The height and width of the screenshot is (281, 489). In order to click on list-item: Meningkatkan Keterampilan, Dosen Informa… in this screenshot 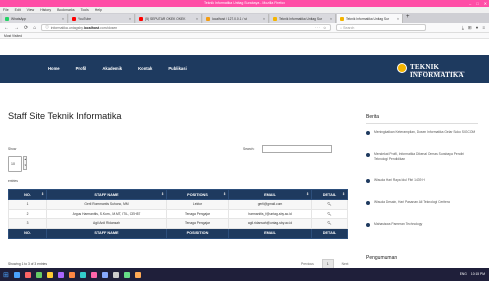, I will do `click(422, 141)`.